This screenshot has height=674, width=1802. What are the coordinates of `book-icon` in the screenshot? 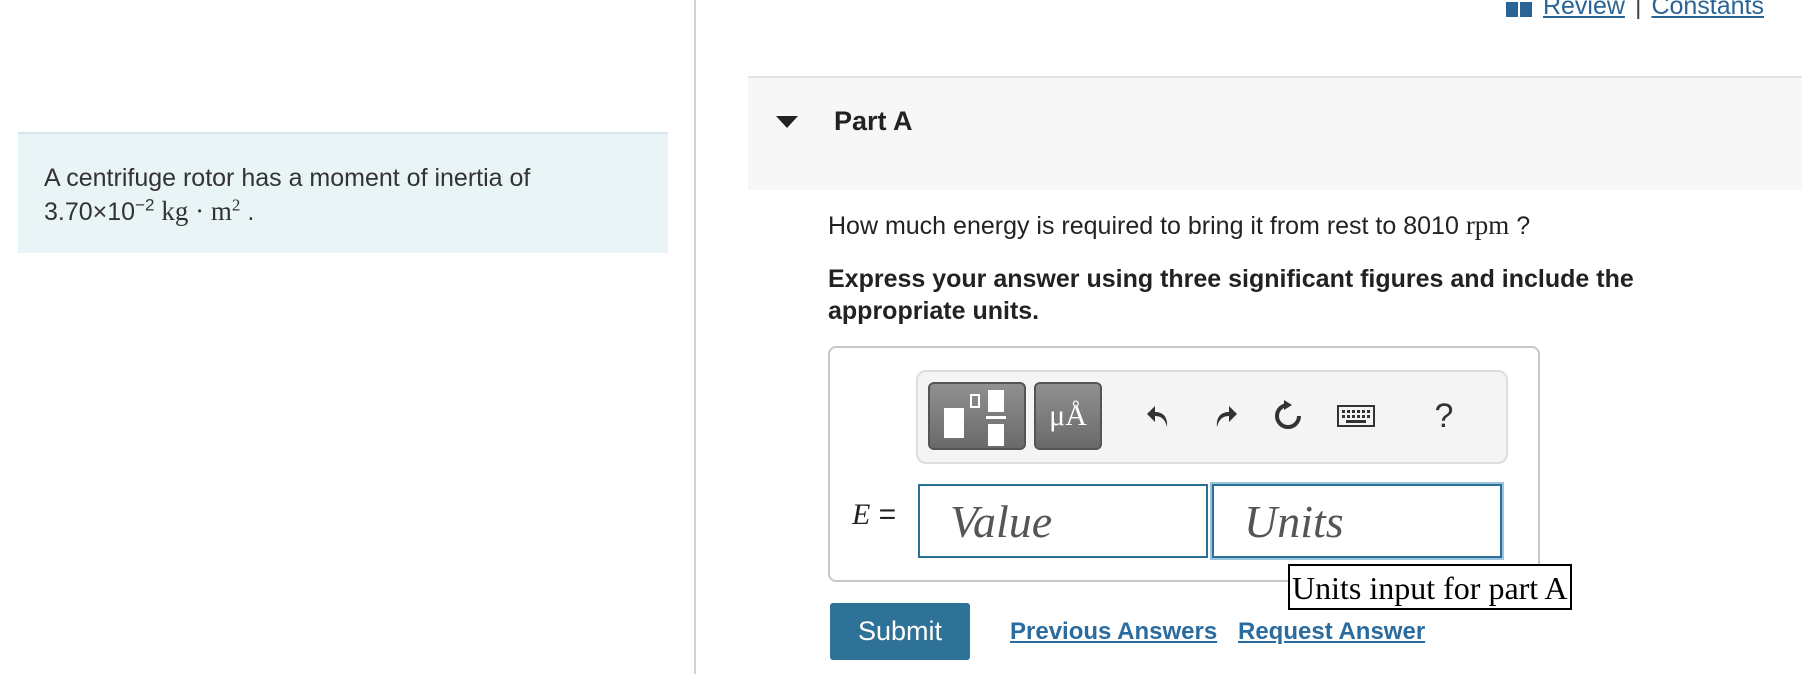 It's located at (1519, 8).